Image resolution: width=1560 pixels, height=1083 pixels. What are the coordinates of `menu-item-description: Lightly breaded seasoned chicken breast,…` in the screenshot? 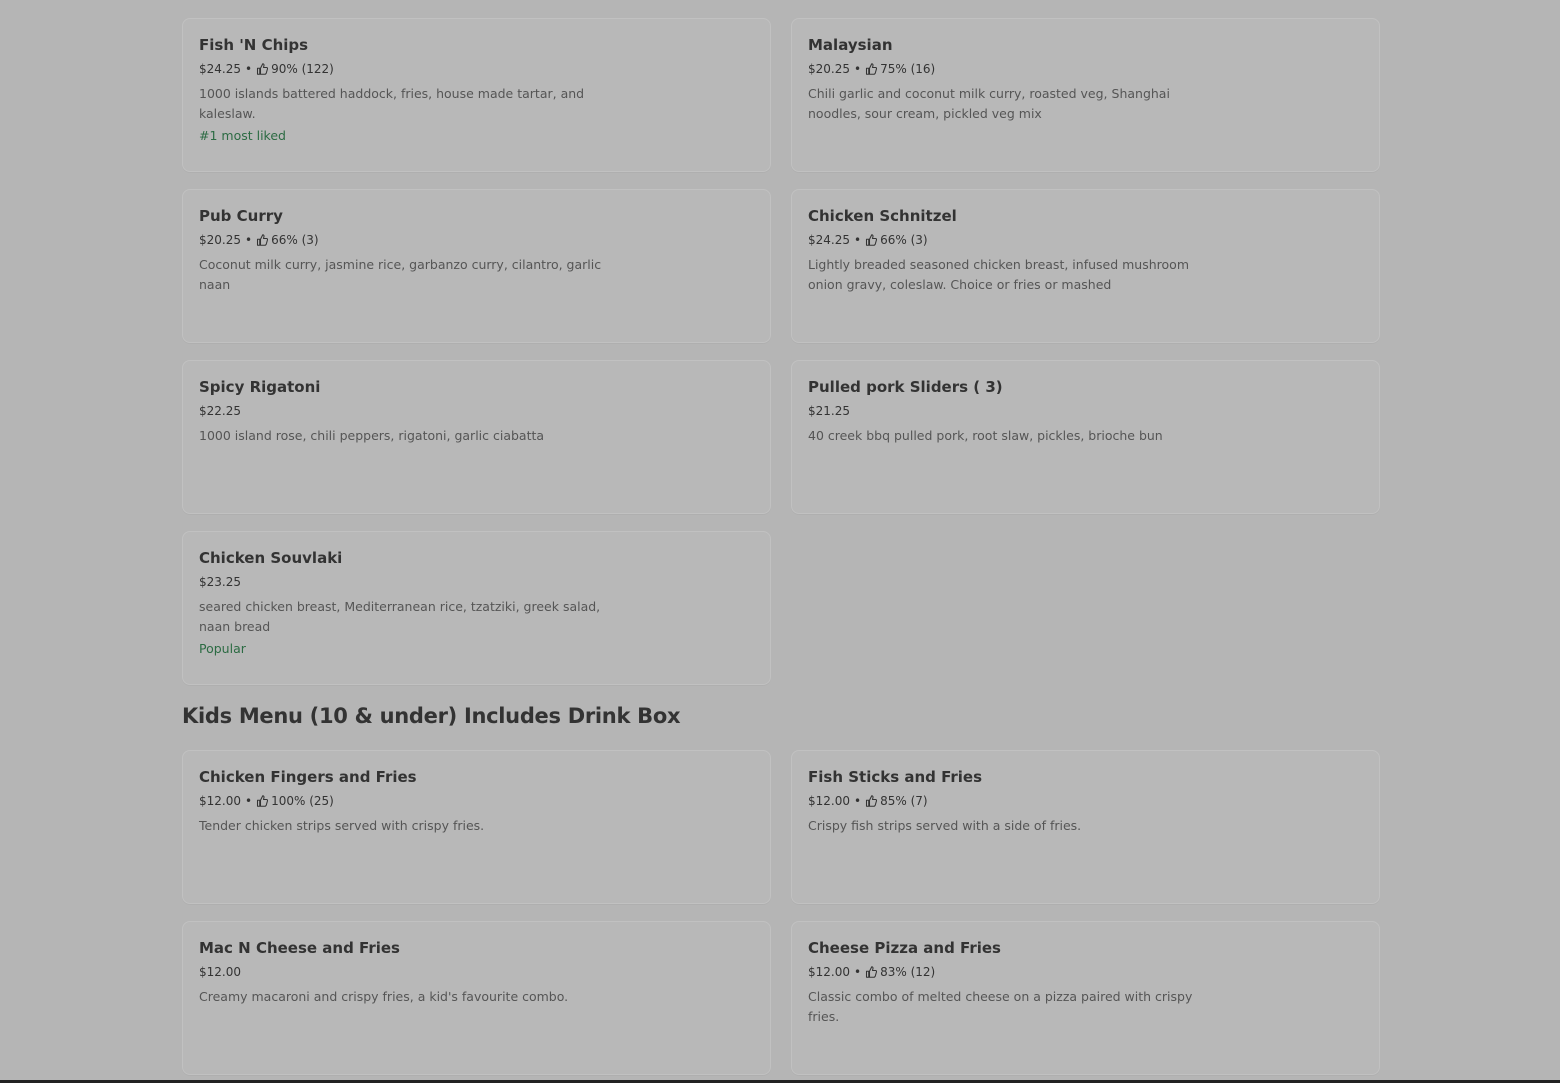 It's located at (998, 274).